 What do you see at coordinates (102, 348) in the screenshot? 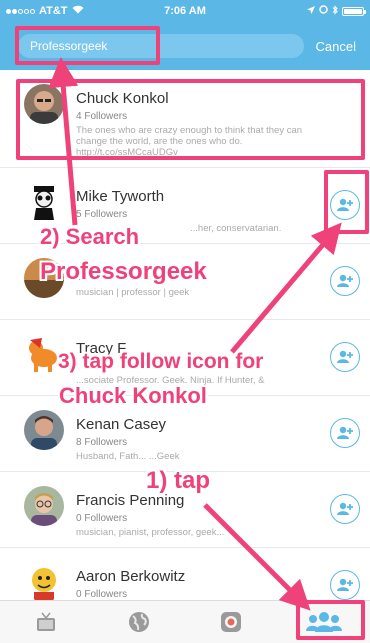
I see `user-name: Tracy F.` at bounding box center [102, 348].